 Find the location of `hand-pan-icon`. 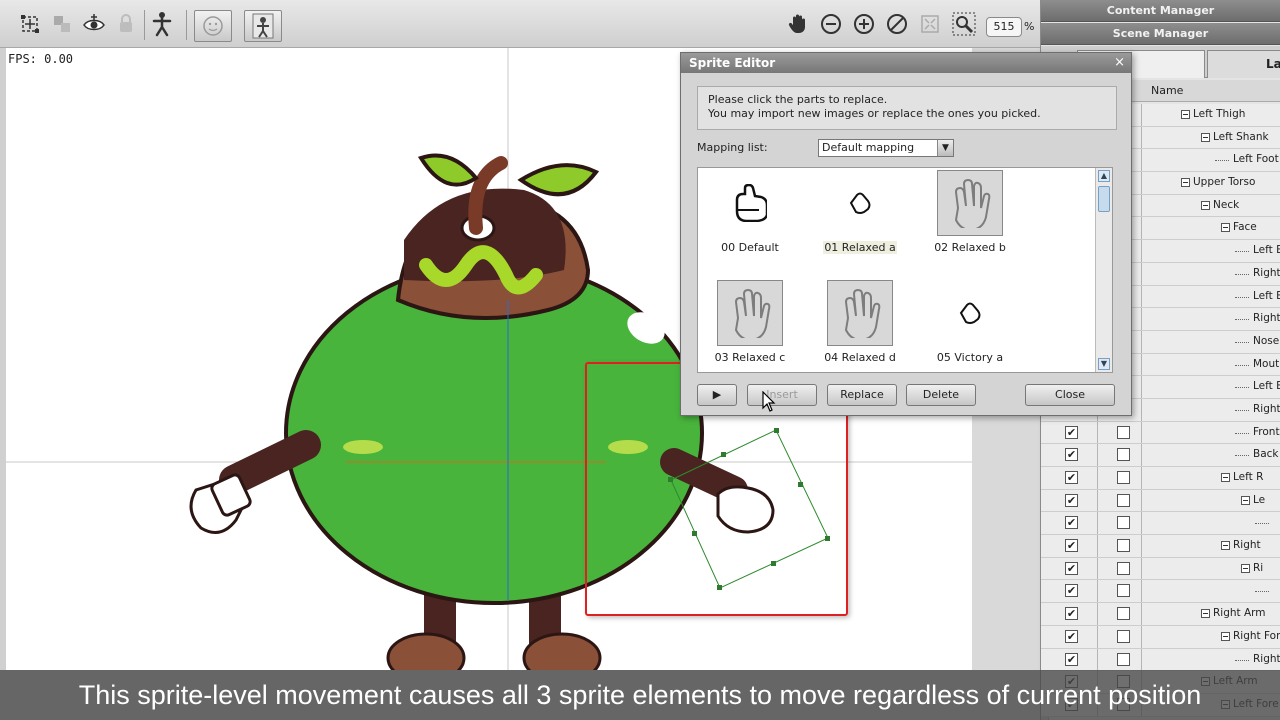

hand-pan-icon is located at coordinates (798, 24).